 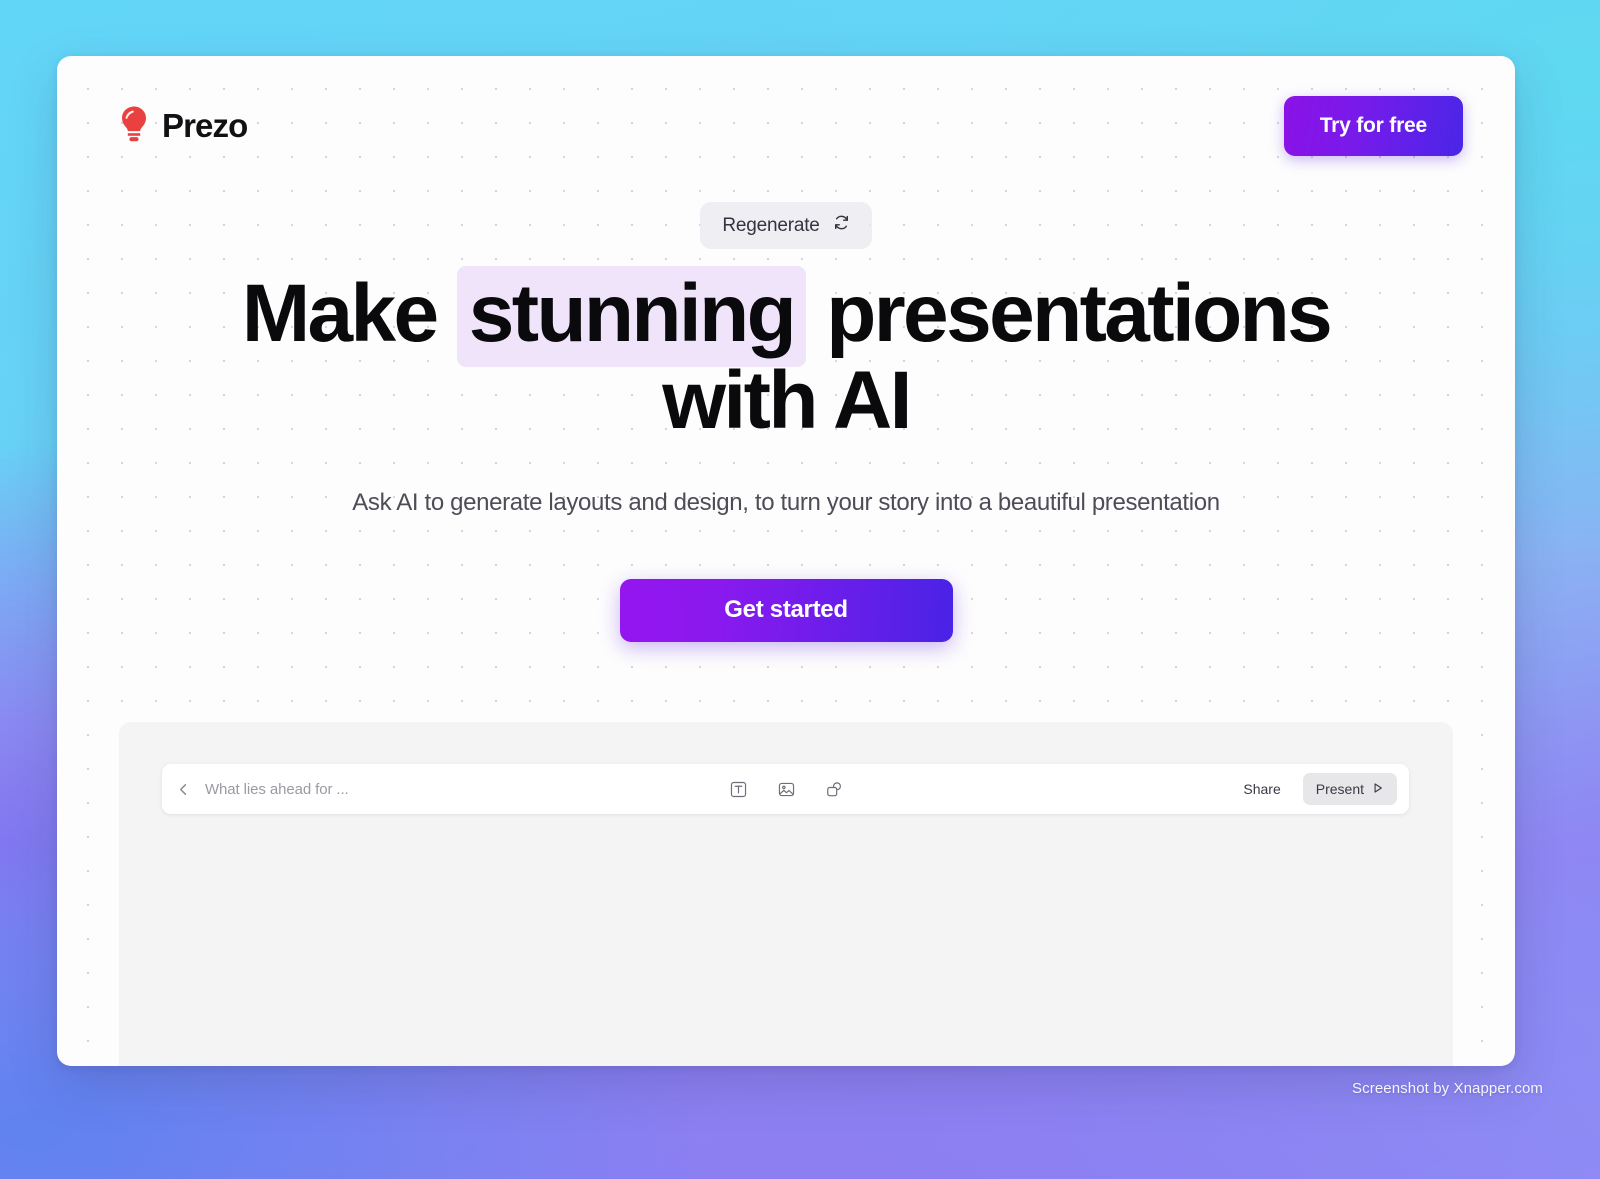 I want to click on share-button: Share, so click(x=1261, y=789).